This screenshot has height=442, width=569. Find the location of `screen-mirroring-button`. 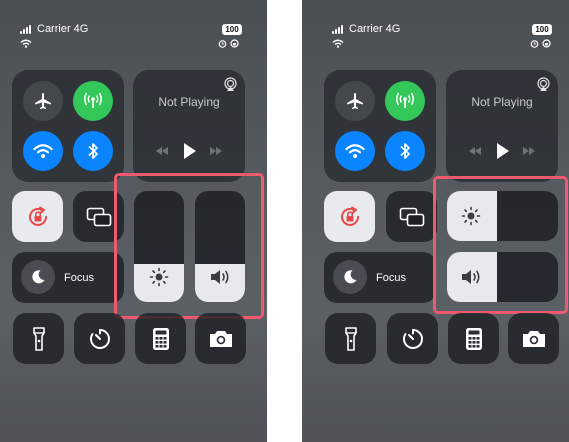

screen-mirroring-button is located at coordinates (411, 216).